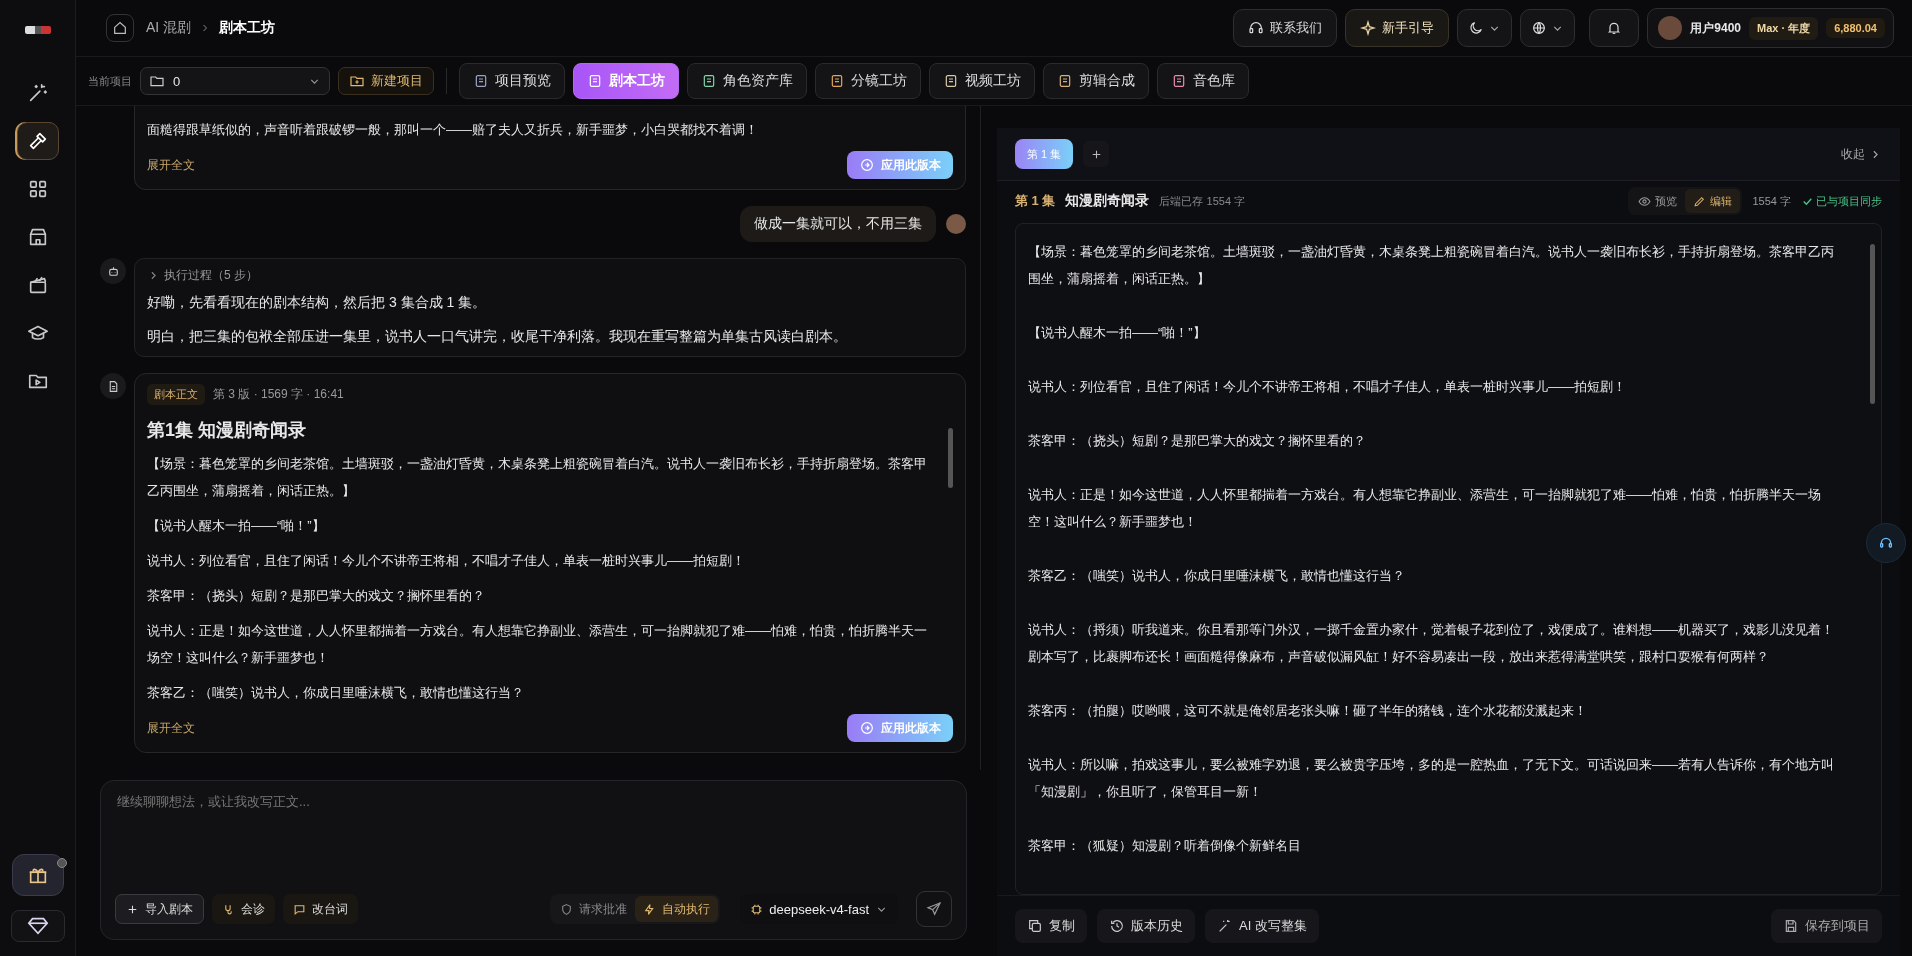  Describe the element at coordinates (1146, 926) in the screenshot. I see `editor-action-button: 版本历史` at that location.